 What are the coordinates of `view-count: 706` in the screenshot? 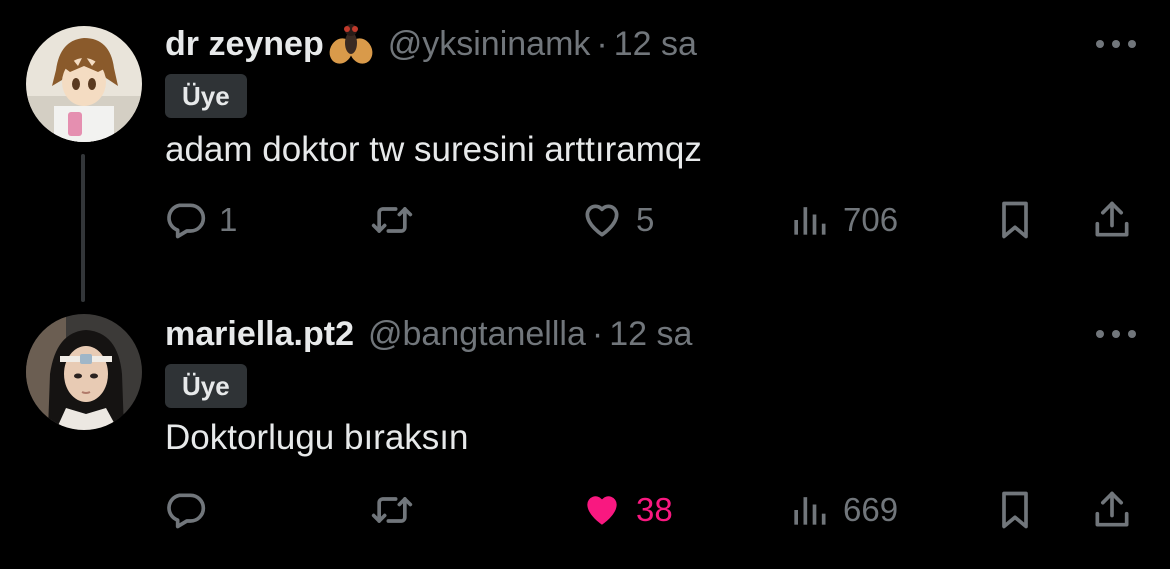 It's located at (871, 219).